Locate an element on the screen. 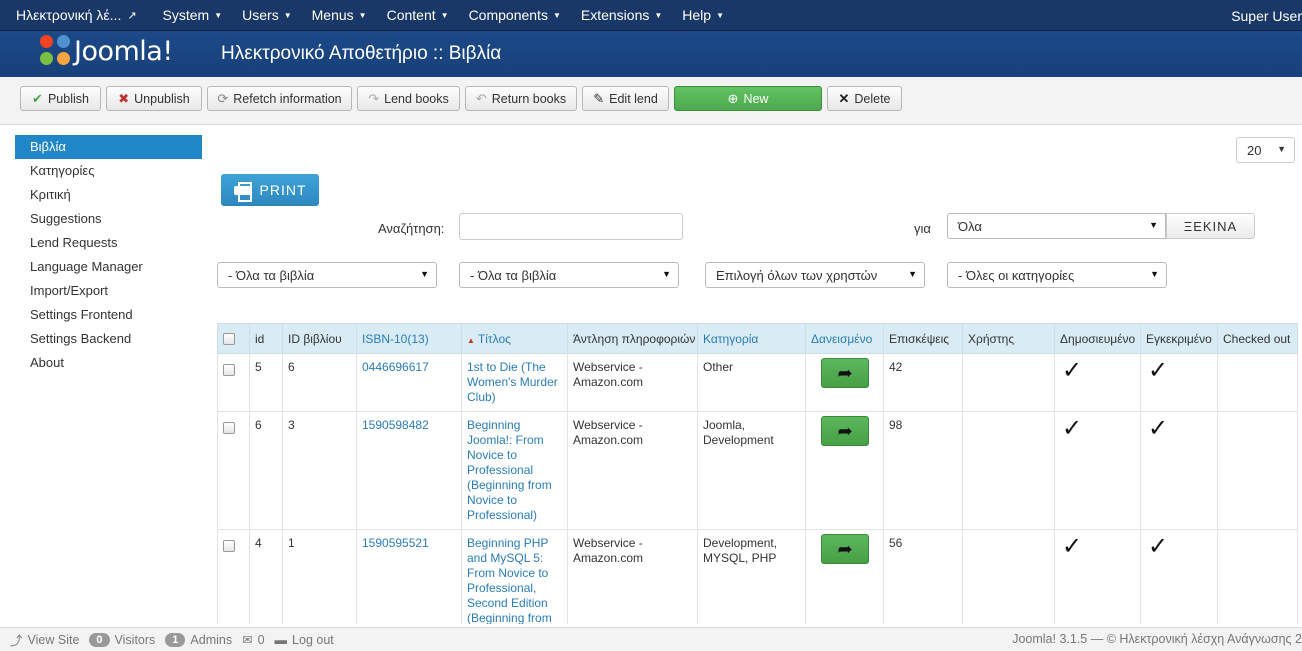 The width and height of the screenshot is (1302, 651). list-limit-select: 20 ▼ is located at coordinates (1265, 150).